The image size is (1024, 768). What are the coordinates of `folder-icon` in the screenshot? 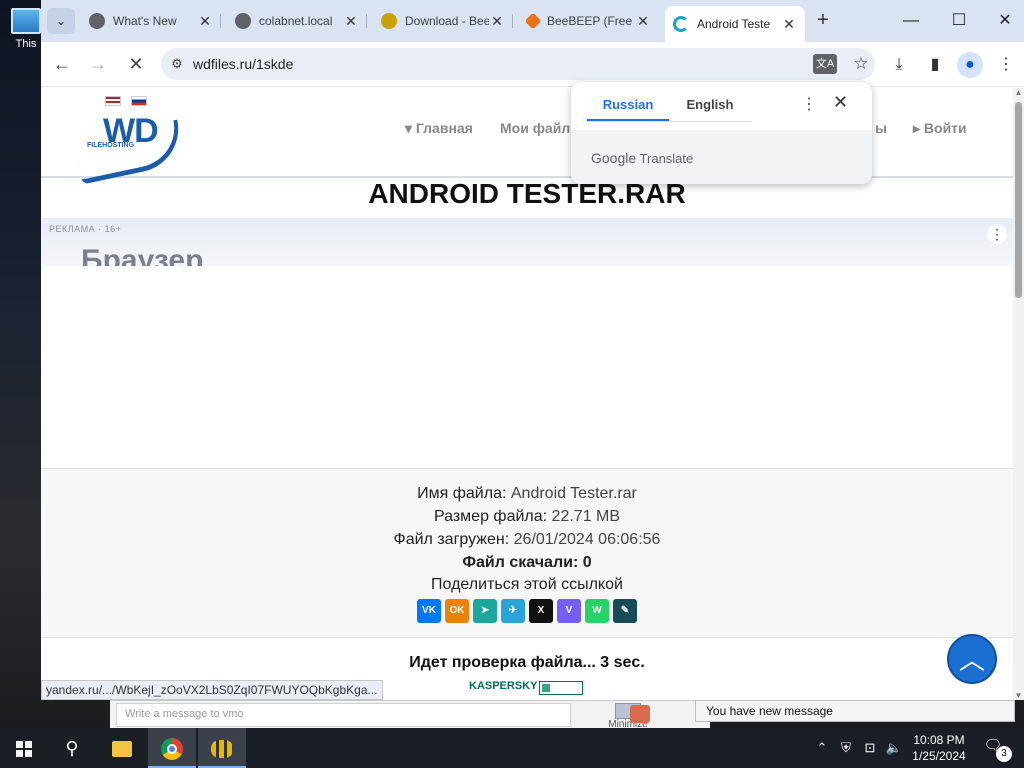 It's located at (122, 749).